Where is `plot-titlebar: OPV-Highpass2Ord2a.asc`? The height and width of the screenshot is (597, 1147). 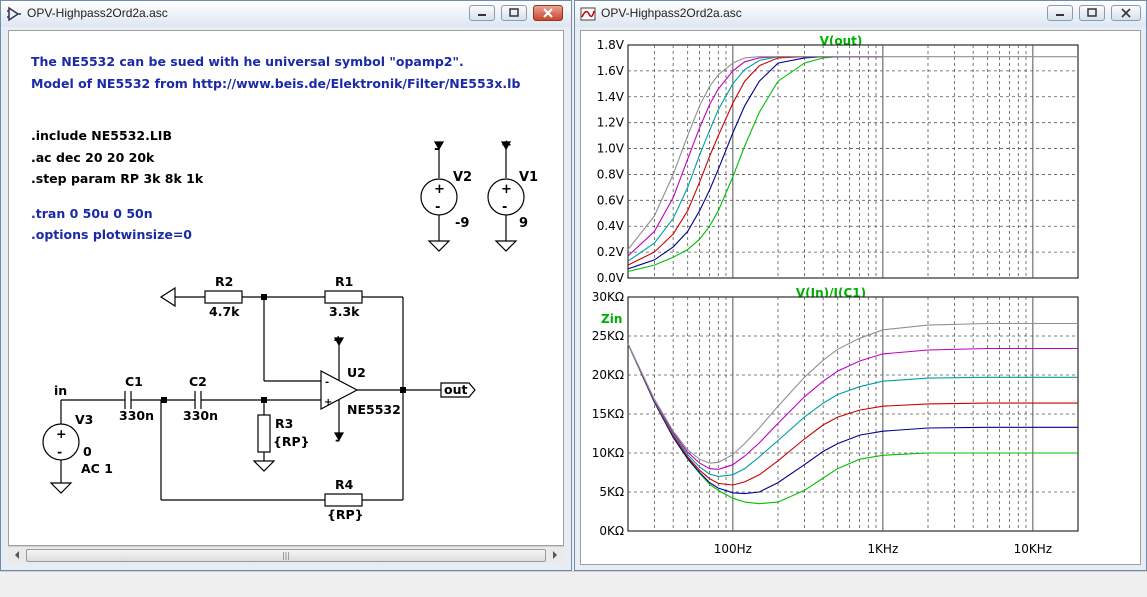 plot-titlebar: OPV-Highpass2Ord2a.asc is located at coordinates (860, 14).